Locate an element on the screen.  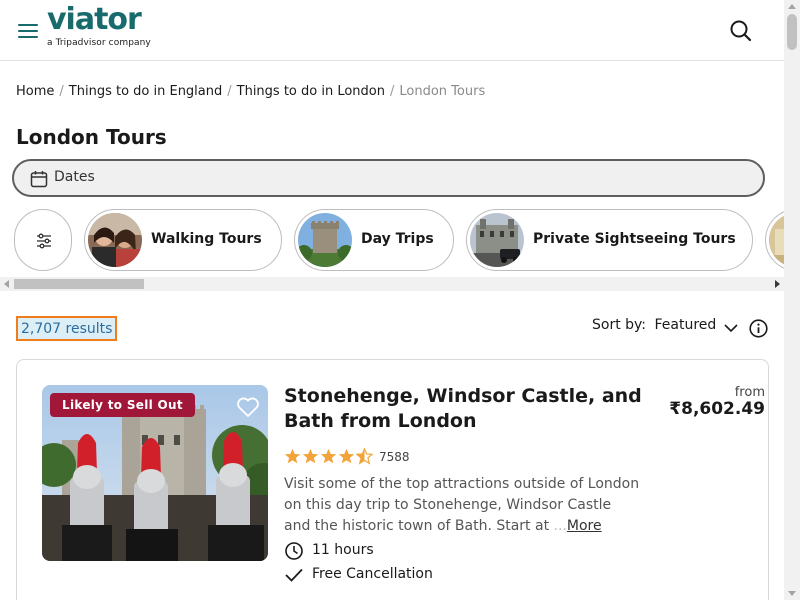
walking-tours-thumbnail is located at coordinates (115, 240).